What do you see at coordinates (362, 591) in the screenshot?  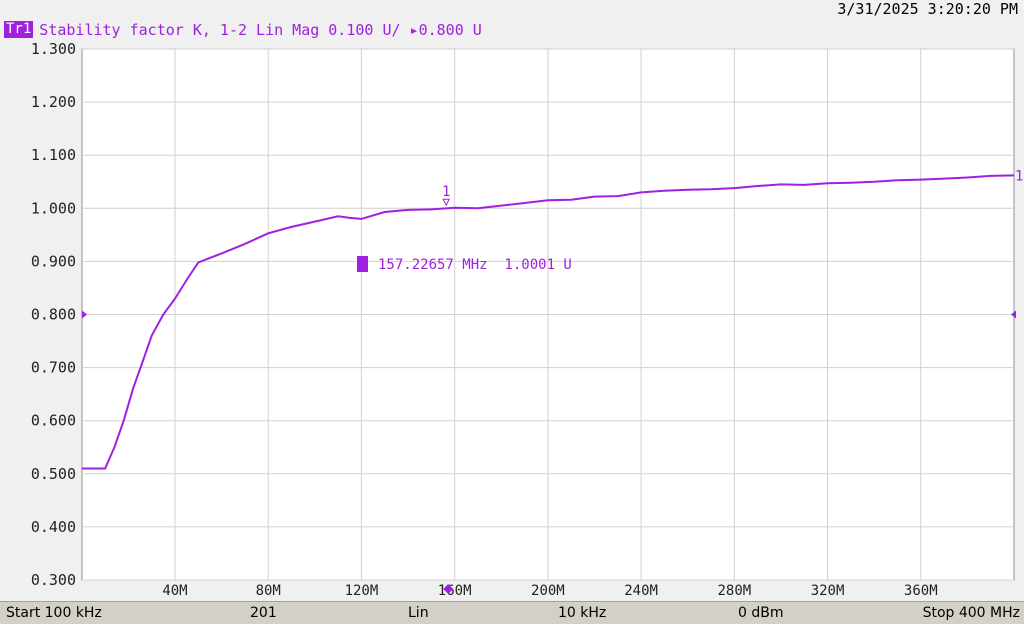 I see `x-tick-label: 120M` at bounding box center [362, 591].